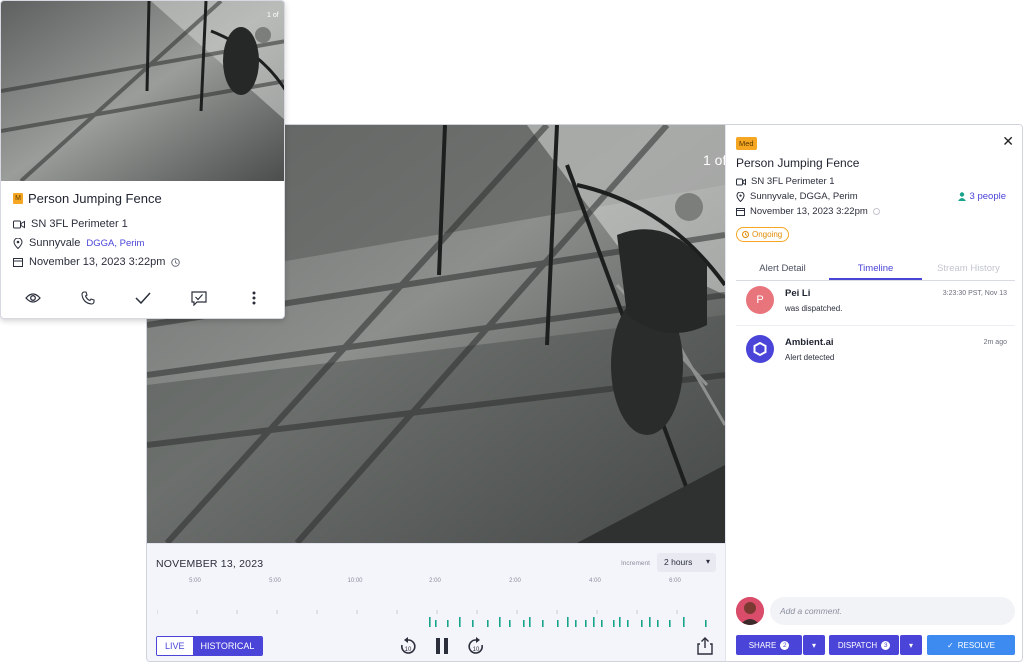 This screenshot has width=1024, height=664. What do you see at coordinates (971, 645) in the screenshot?
I see `resolve-button: ✓ RESOLVE` at bounding box center [971, 645].